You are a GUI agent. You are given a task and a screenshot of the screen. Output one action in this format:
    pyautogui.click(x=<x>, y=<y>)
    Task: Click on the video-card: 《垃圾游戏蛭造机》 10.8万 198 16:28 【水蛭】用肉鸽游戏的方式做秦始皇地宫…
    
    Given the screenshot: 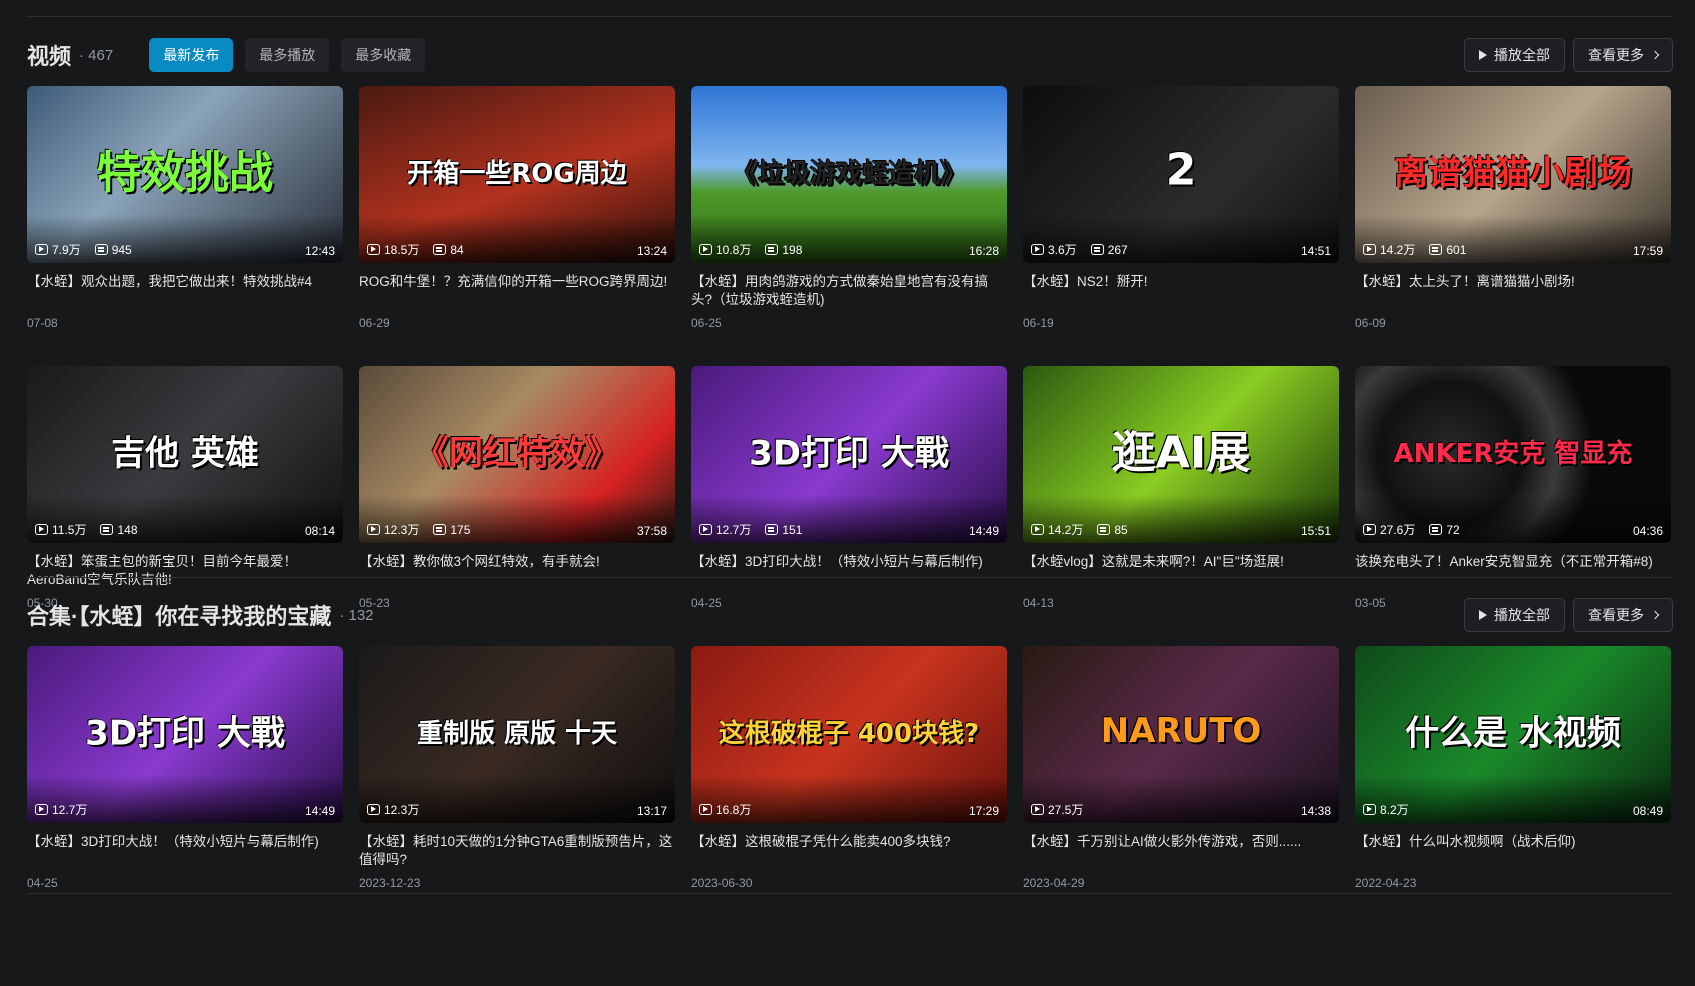 What is the action you would take?
    pyautogui.click(x=849, y=217)
    